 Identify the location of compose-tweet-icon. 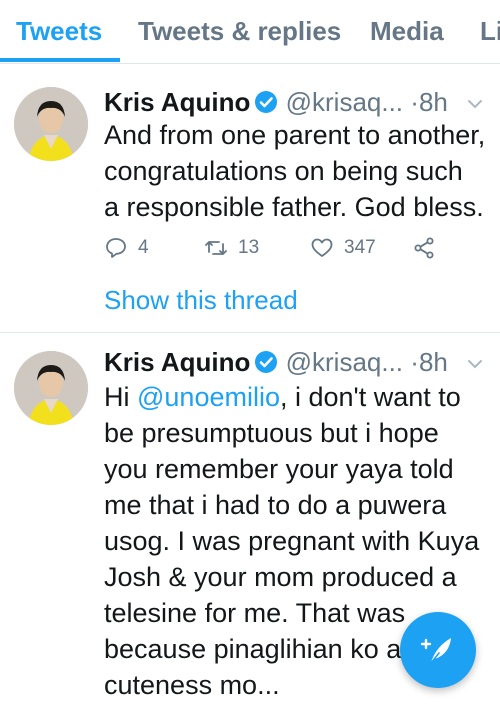
(435, 651).